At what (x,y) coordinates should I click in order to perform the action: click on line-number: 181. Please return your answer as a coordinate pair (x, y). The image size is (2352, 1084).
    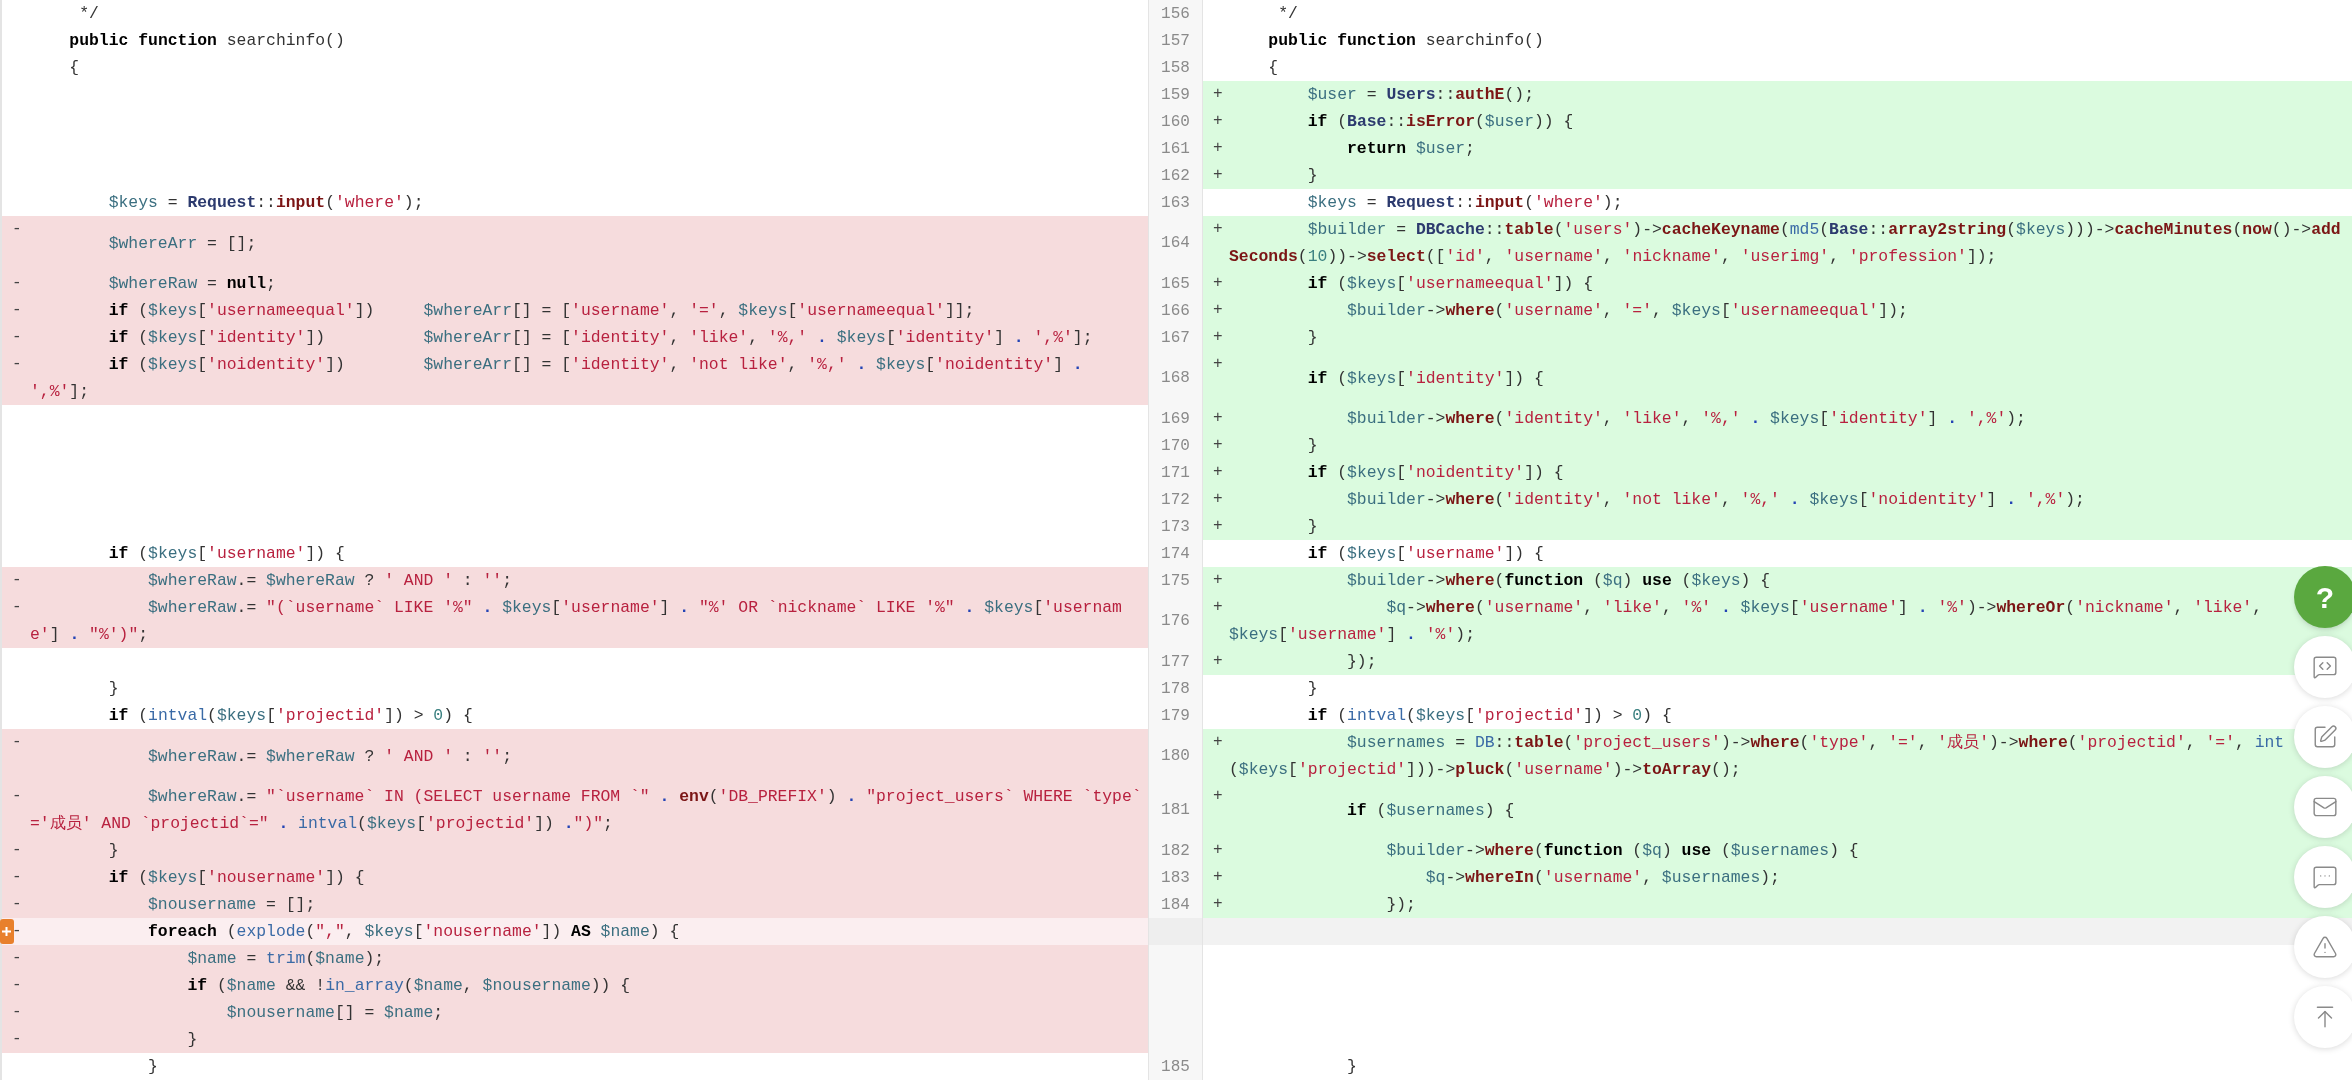
    Looking at the image, I should click on (1175, 810).